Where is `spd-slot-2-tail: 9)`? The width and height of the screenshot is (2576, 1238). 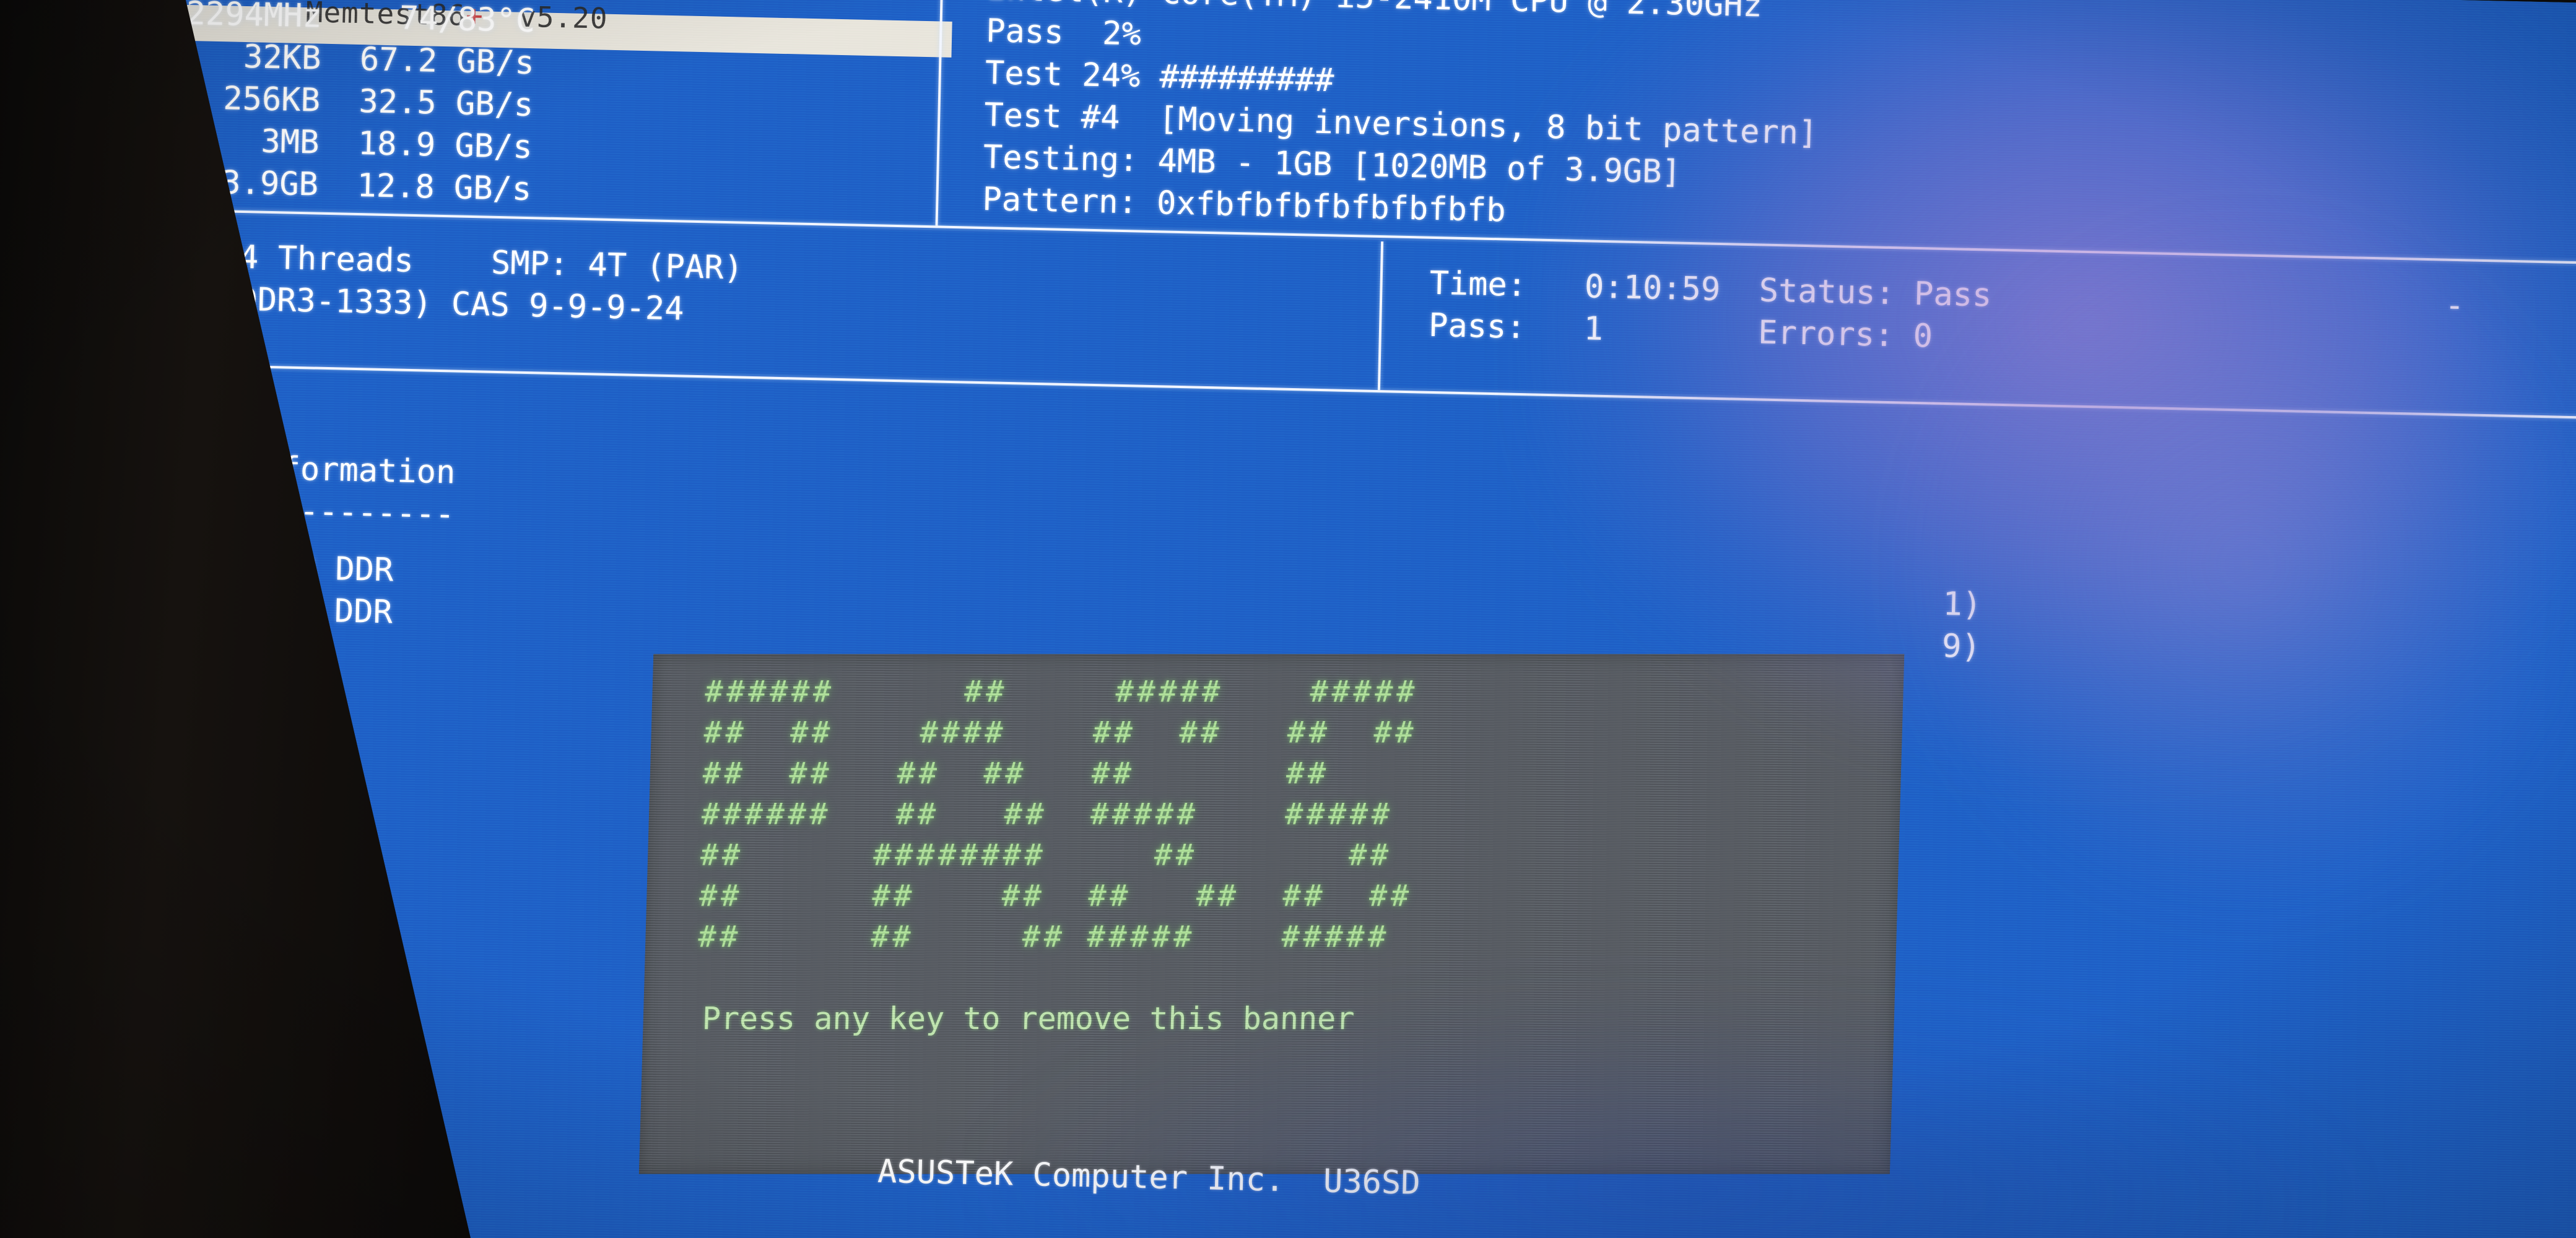
spd-slot-2-tail: 9) is located at coordinates (1962, 646).